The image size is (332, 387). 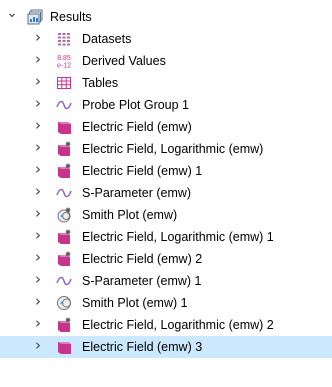 I want to click on tree-item-label: S-Parameter (emw) 1, so click(x=142, y=281).